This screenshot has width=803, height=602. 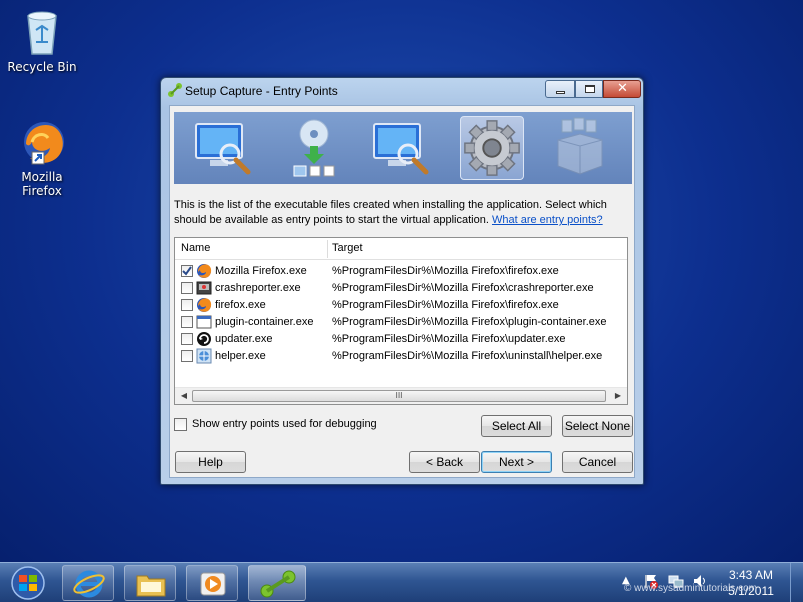 I want to click on select-none-label: Select None, so click(x=597, y=426).